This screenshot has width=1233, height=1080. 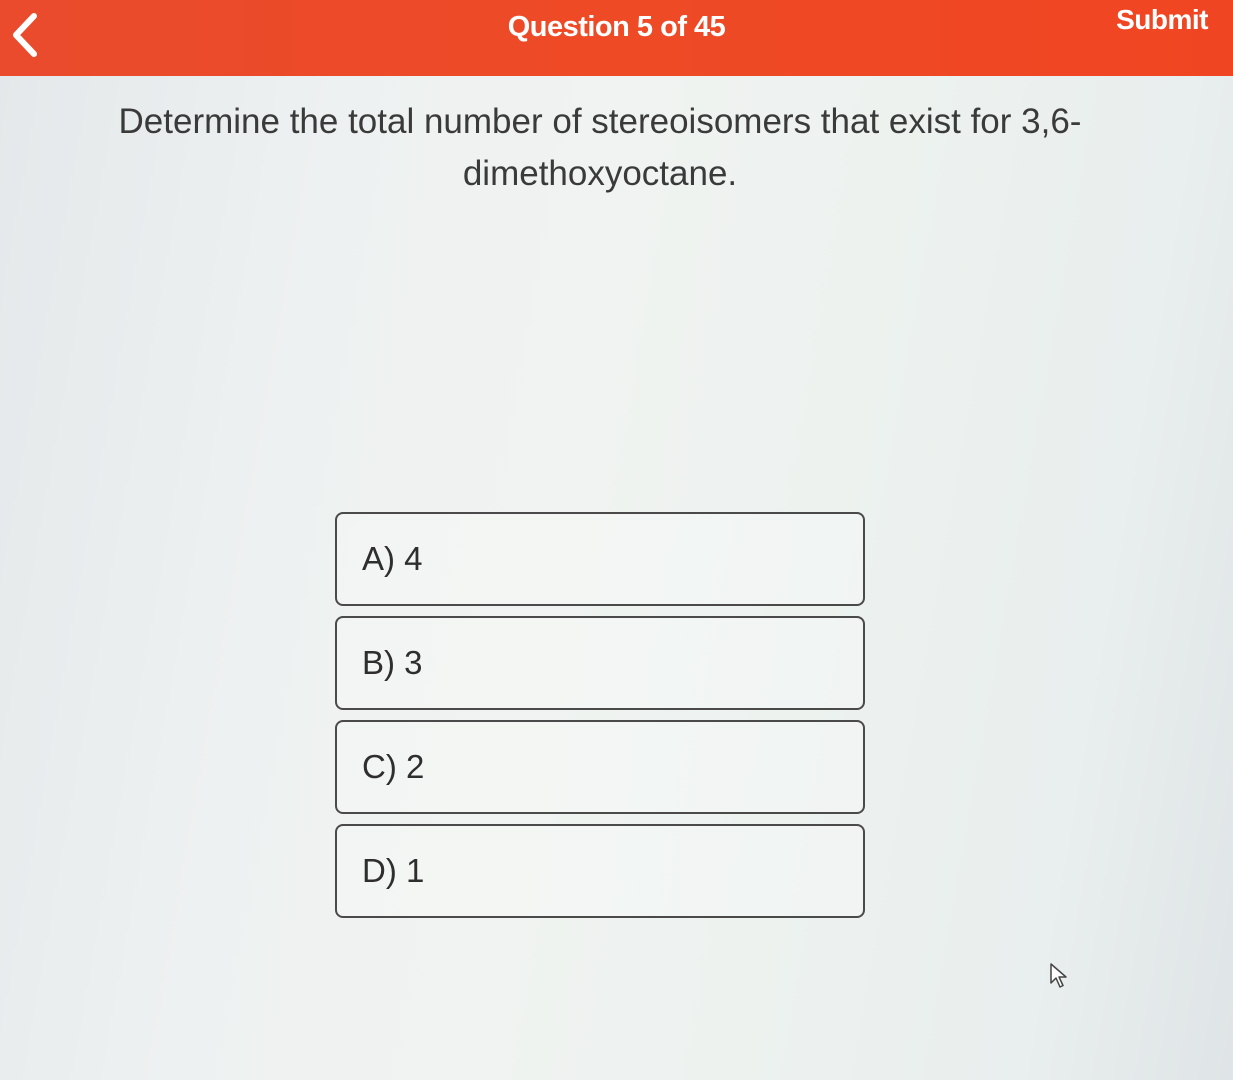 I want to click on option-label: B) 3, so click(x=392, y=662).